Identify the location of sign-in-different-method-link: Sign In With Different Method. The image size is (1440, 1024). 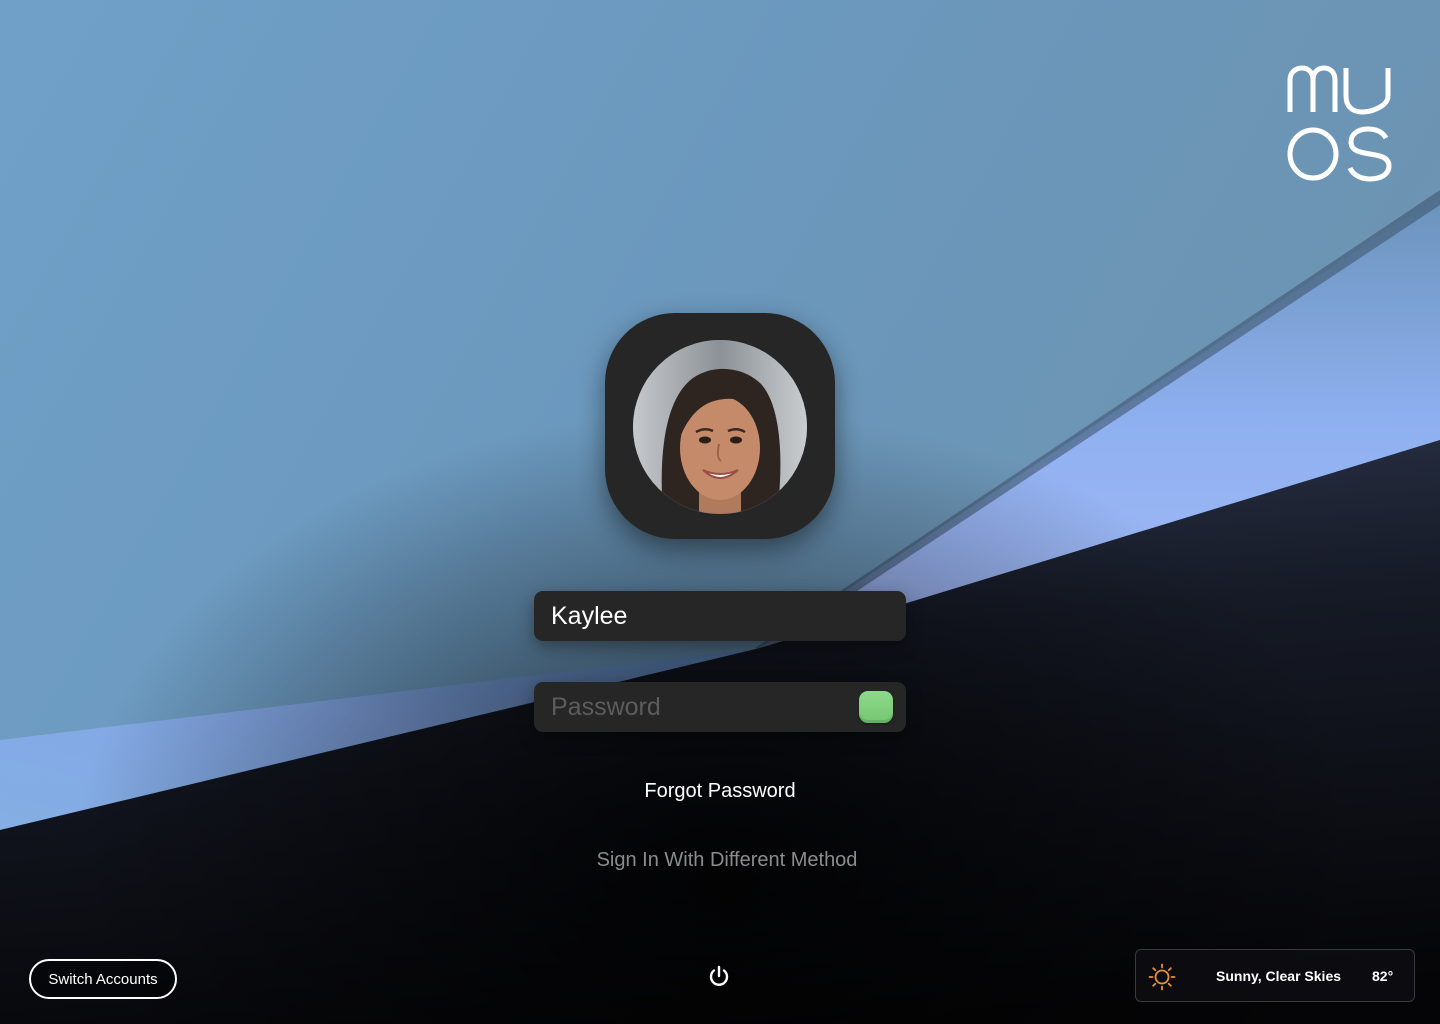
(727, 860).